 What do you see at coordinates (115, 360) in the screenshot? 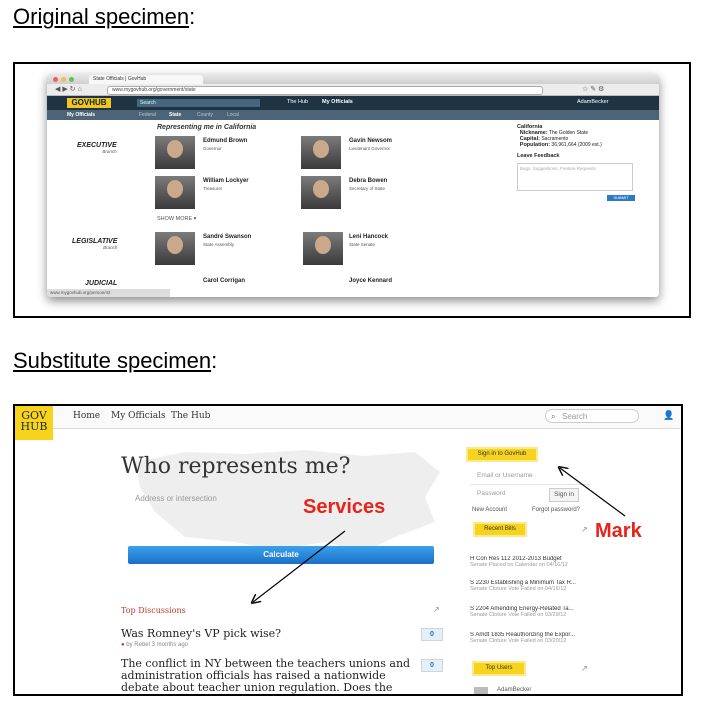
I see `substitute-specimen-heading: Substitute specimen:` at bounding box center [115, 360].